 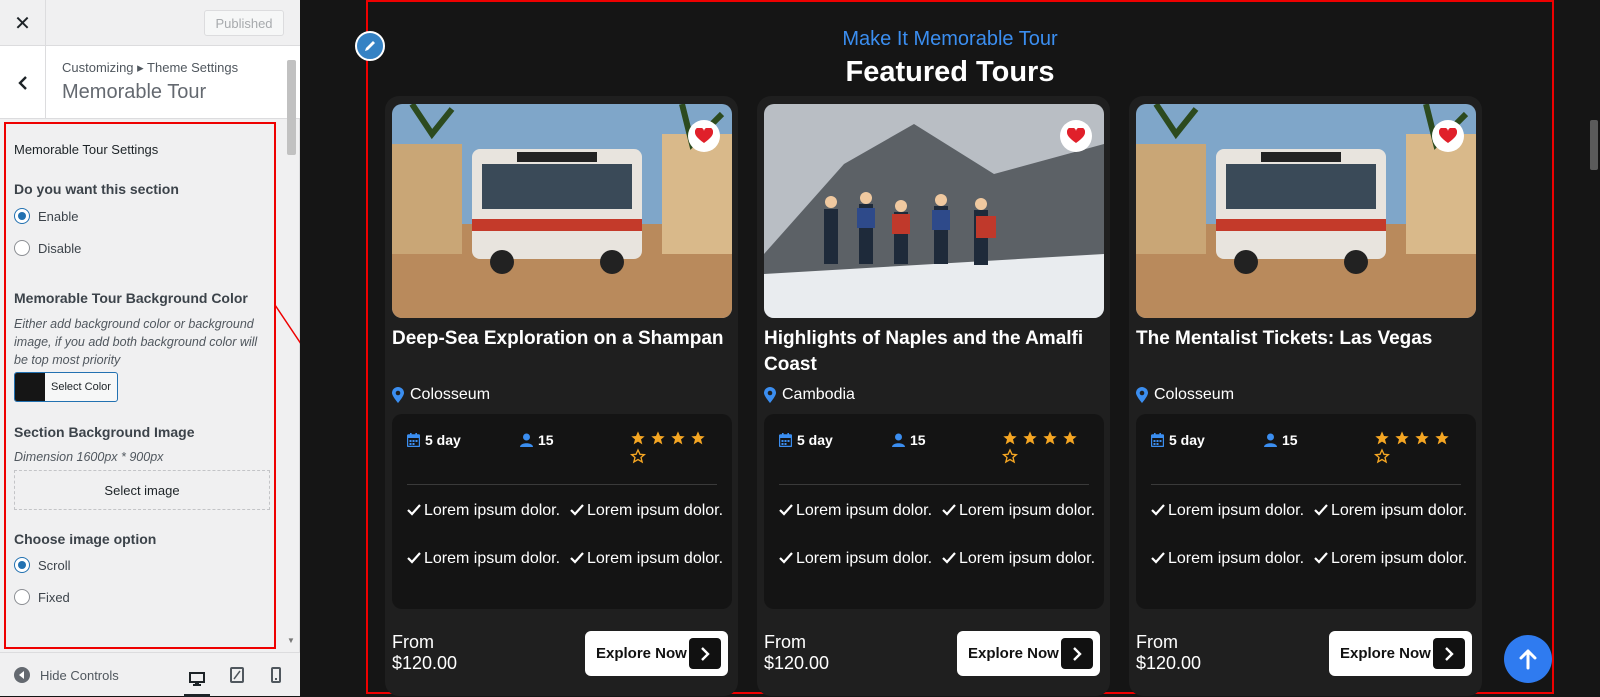 I want to click on enable-question: Do you want this section, so click(x=96, y=189).